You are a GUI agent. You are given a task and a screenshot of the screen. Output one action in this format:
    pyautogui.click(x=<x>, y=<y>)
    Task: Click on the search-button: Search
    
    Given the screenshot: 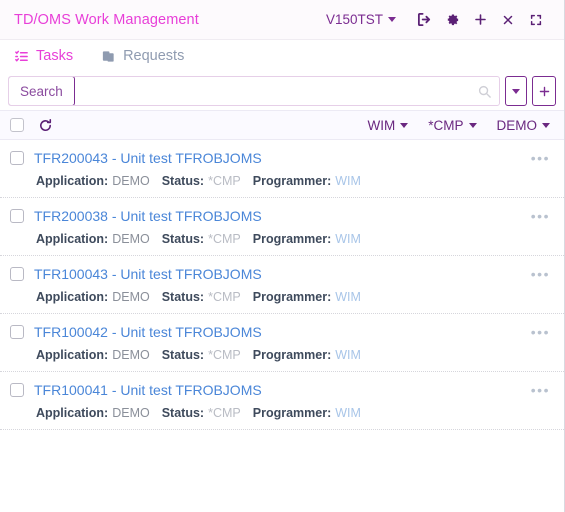 What is the action you would take?
    pyautogui.click(x=42, y=91)
    